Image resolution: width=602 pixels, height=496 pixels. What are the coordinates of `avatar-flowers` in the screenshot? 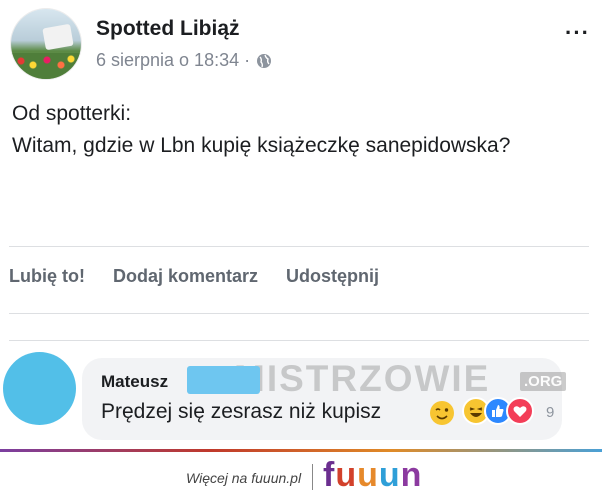 It's located at (46, 66).